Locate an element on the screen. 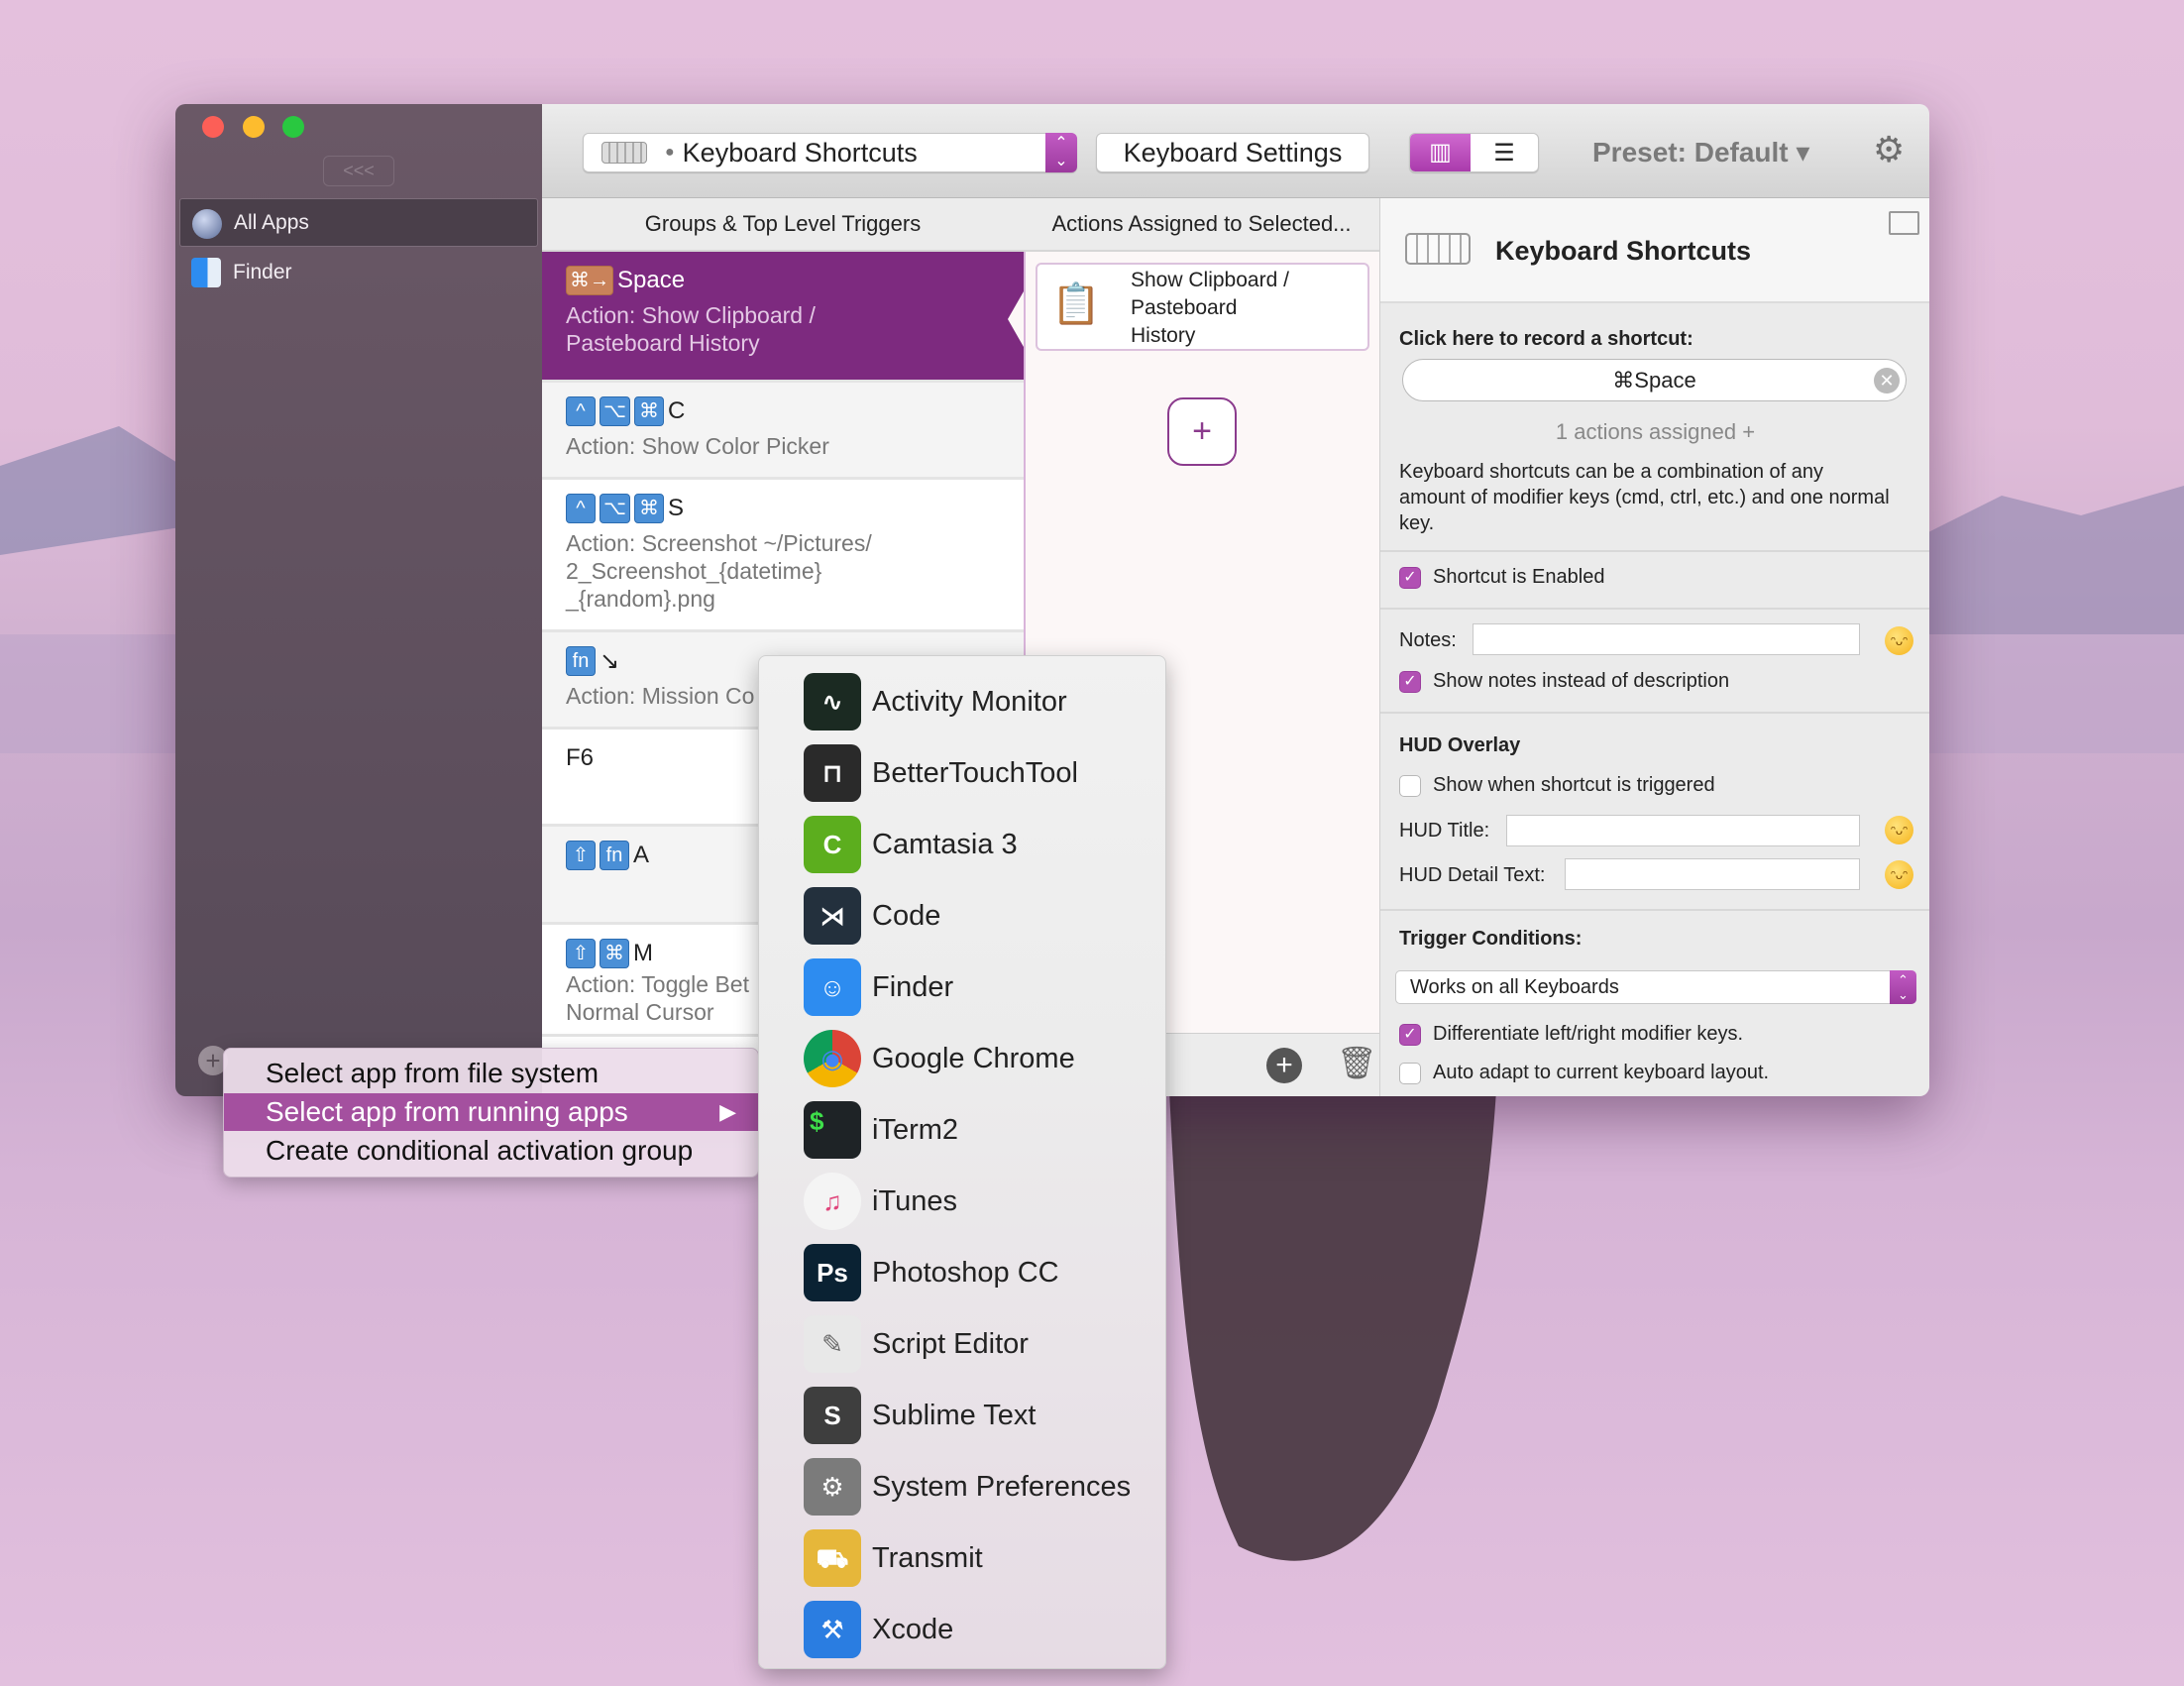  sidebar-item-finder: Finder is located at coordinates (358, 272).